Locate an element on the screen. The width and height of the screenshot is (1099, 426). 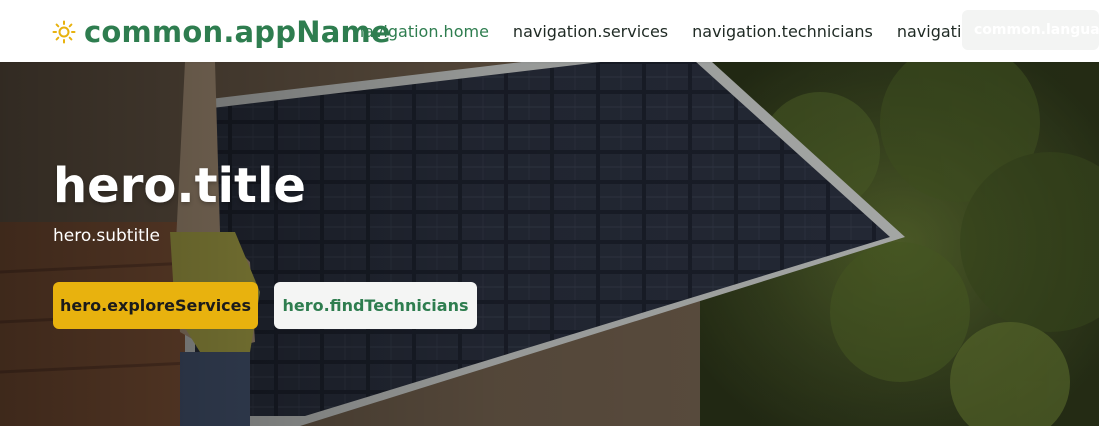
find-technicians-button: hero.findTechnicians is located at coordinates (375, 305).